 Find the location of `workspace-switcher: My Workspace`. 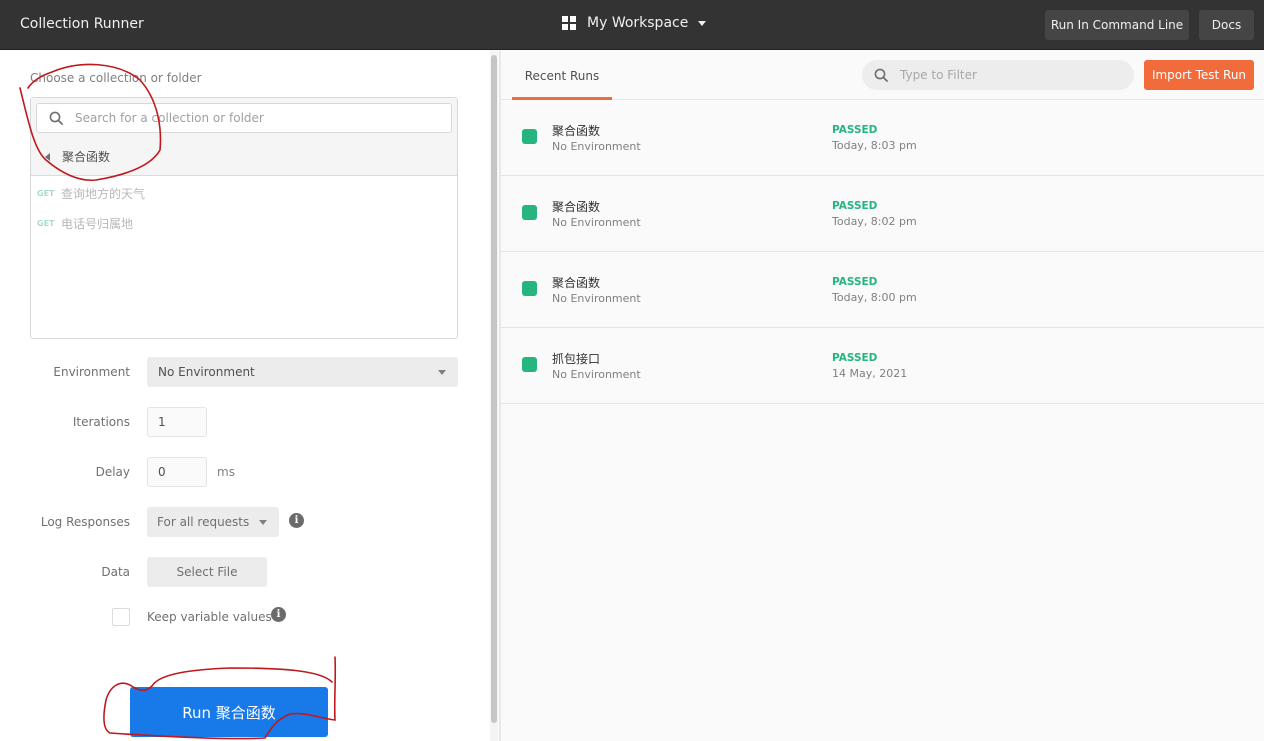

workspace-switcher: My Workspace is located at coordinates (634, 23).